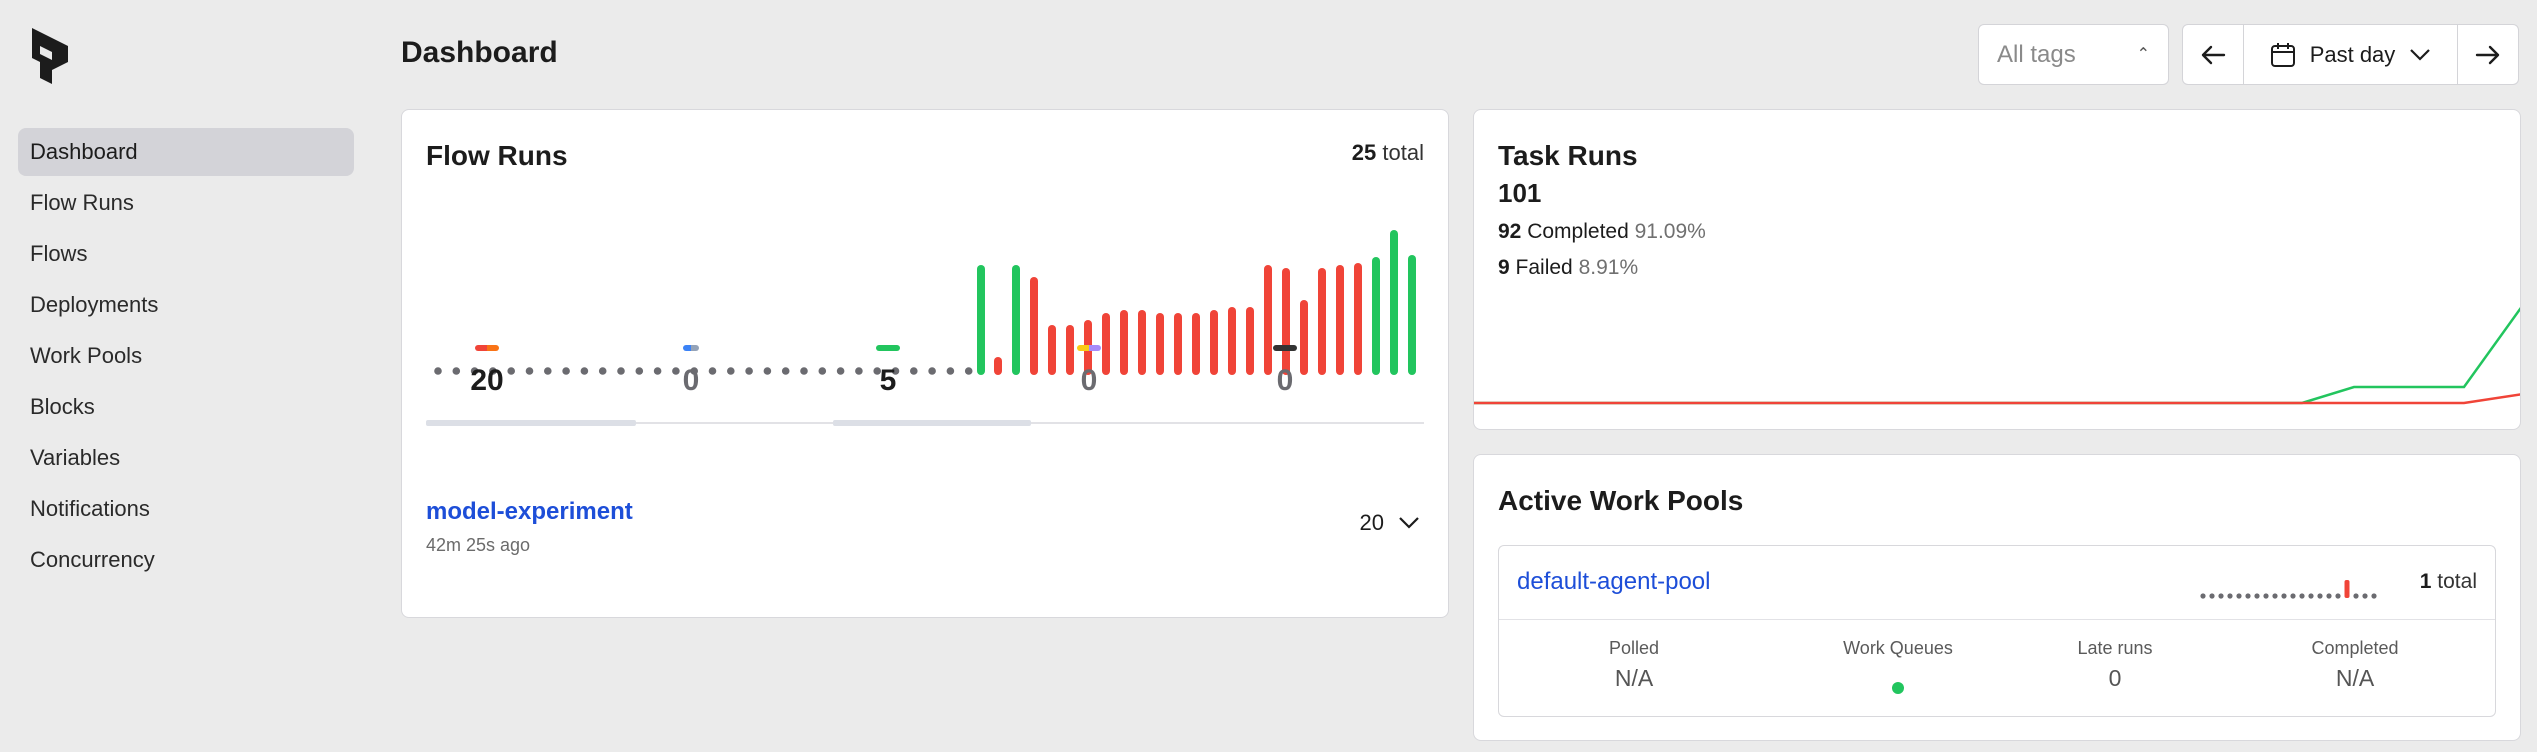  Describe the element at coordinates (2457, 581) in the screenshot. I see `work-pool-total-label: total` at that location.